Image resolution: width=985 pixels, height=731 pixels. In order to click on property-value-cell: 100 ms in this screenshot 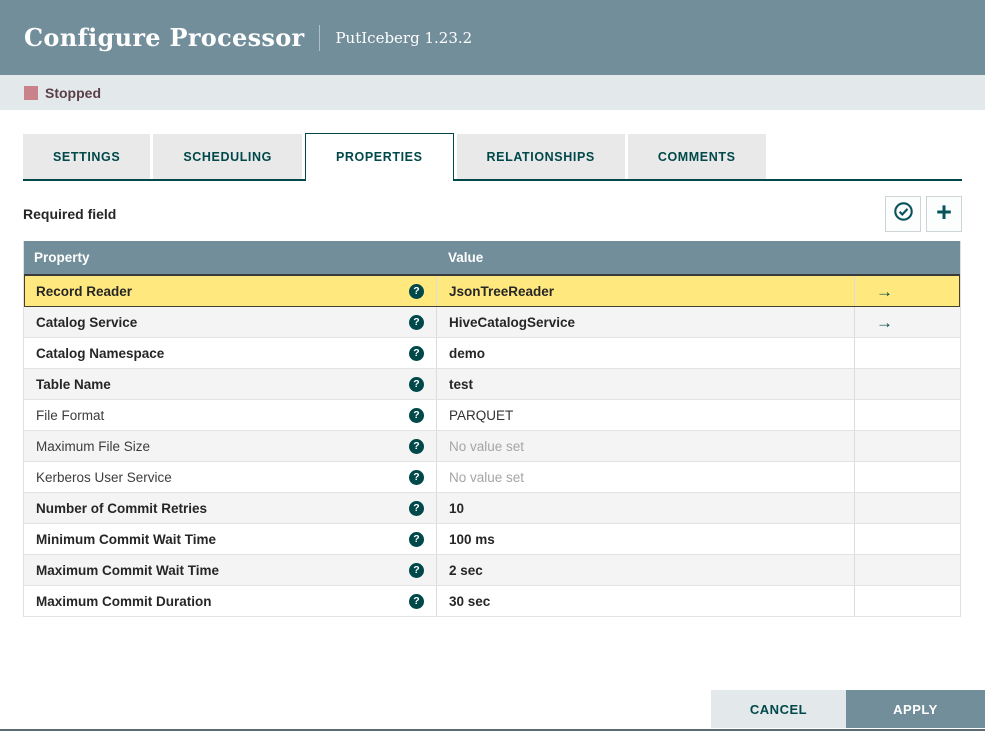, I will do `click(646, 539)`.